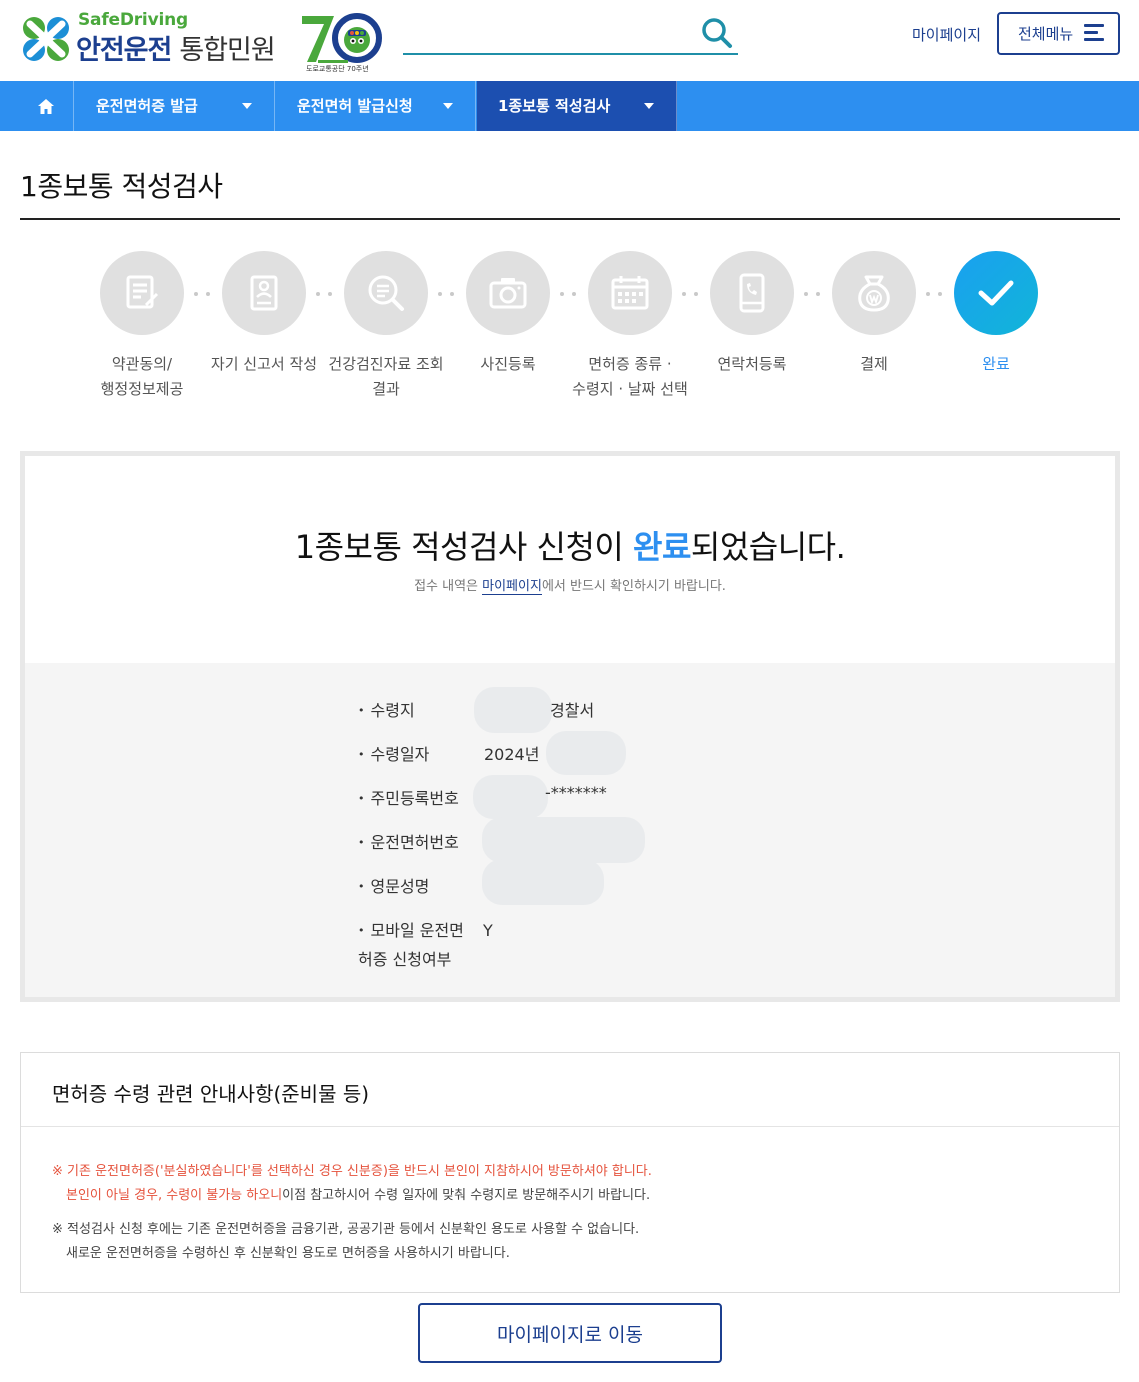  Describe the element at coordinates (337, 69) in the screenshot. I see `logo-70-caption: 도로교통공단 70주년` at that location.